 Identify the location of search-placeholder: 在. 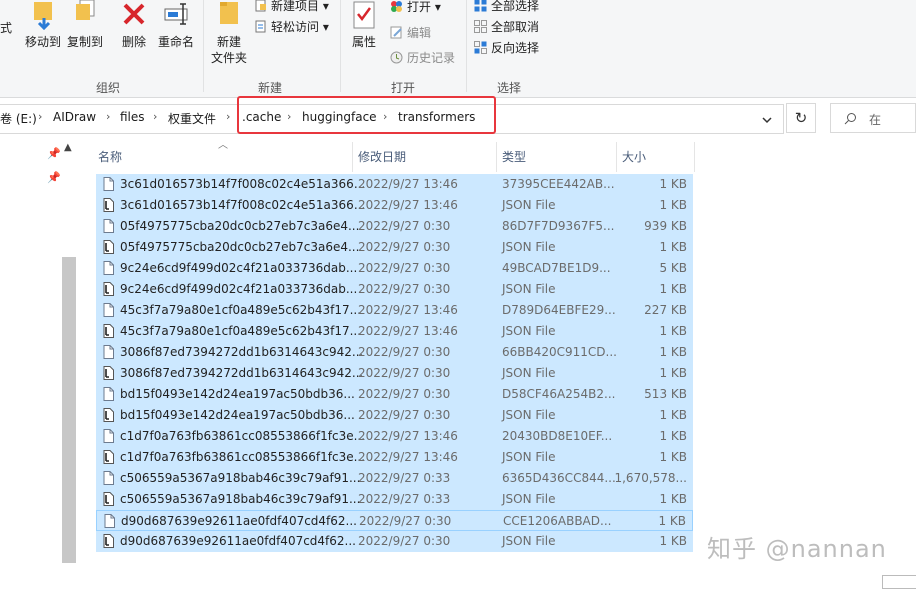
(875, 119).